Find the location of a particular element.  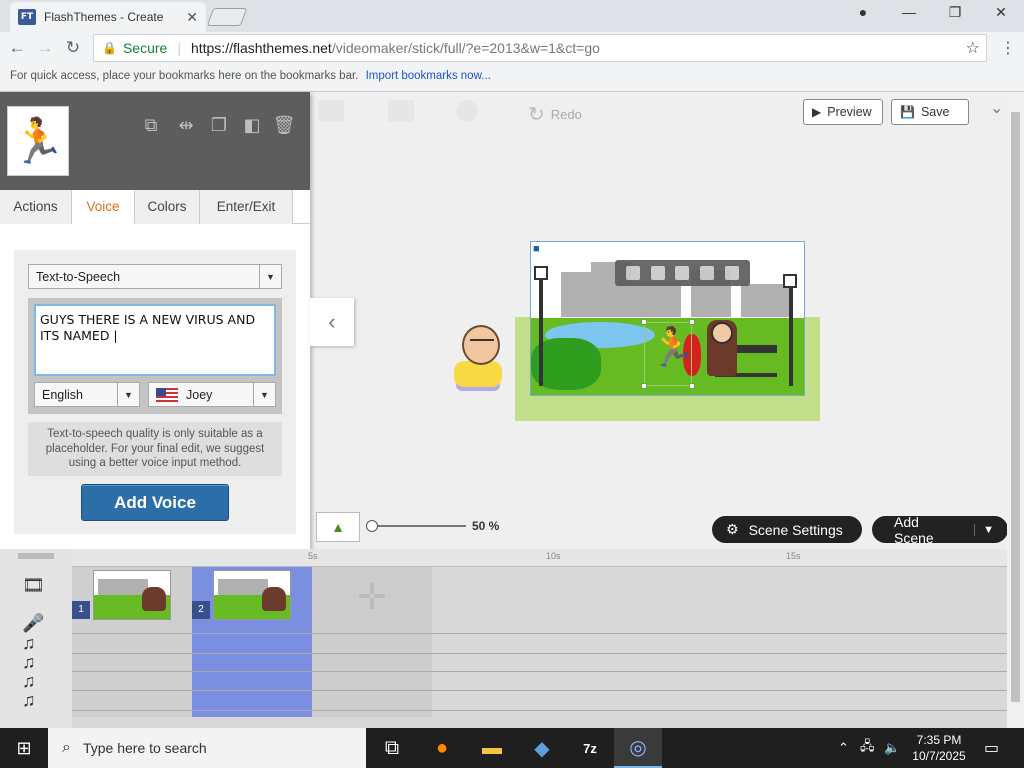

microphone-icon: 🎤 is located at coordinates (33, 623).